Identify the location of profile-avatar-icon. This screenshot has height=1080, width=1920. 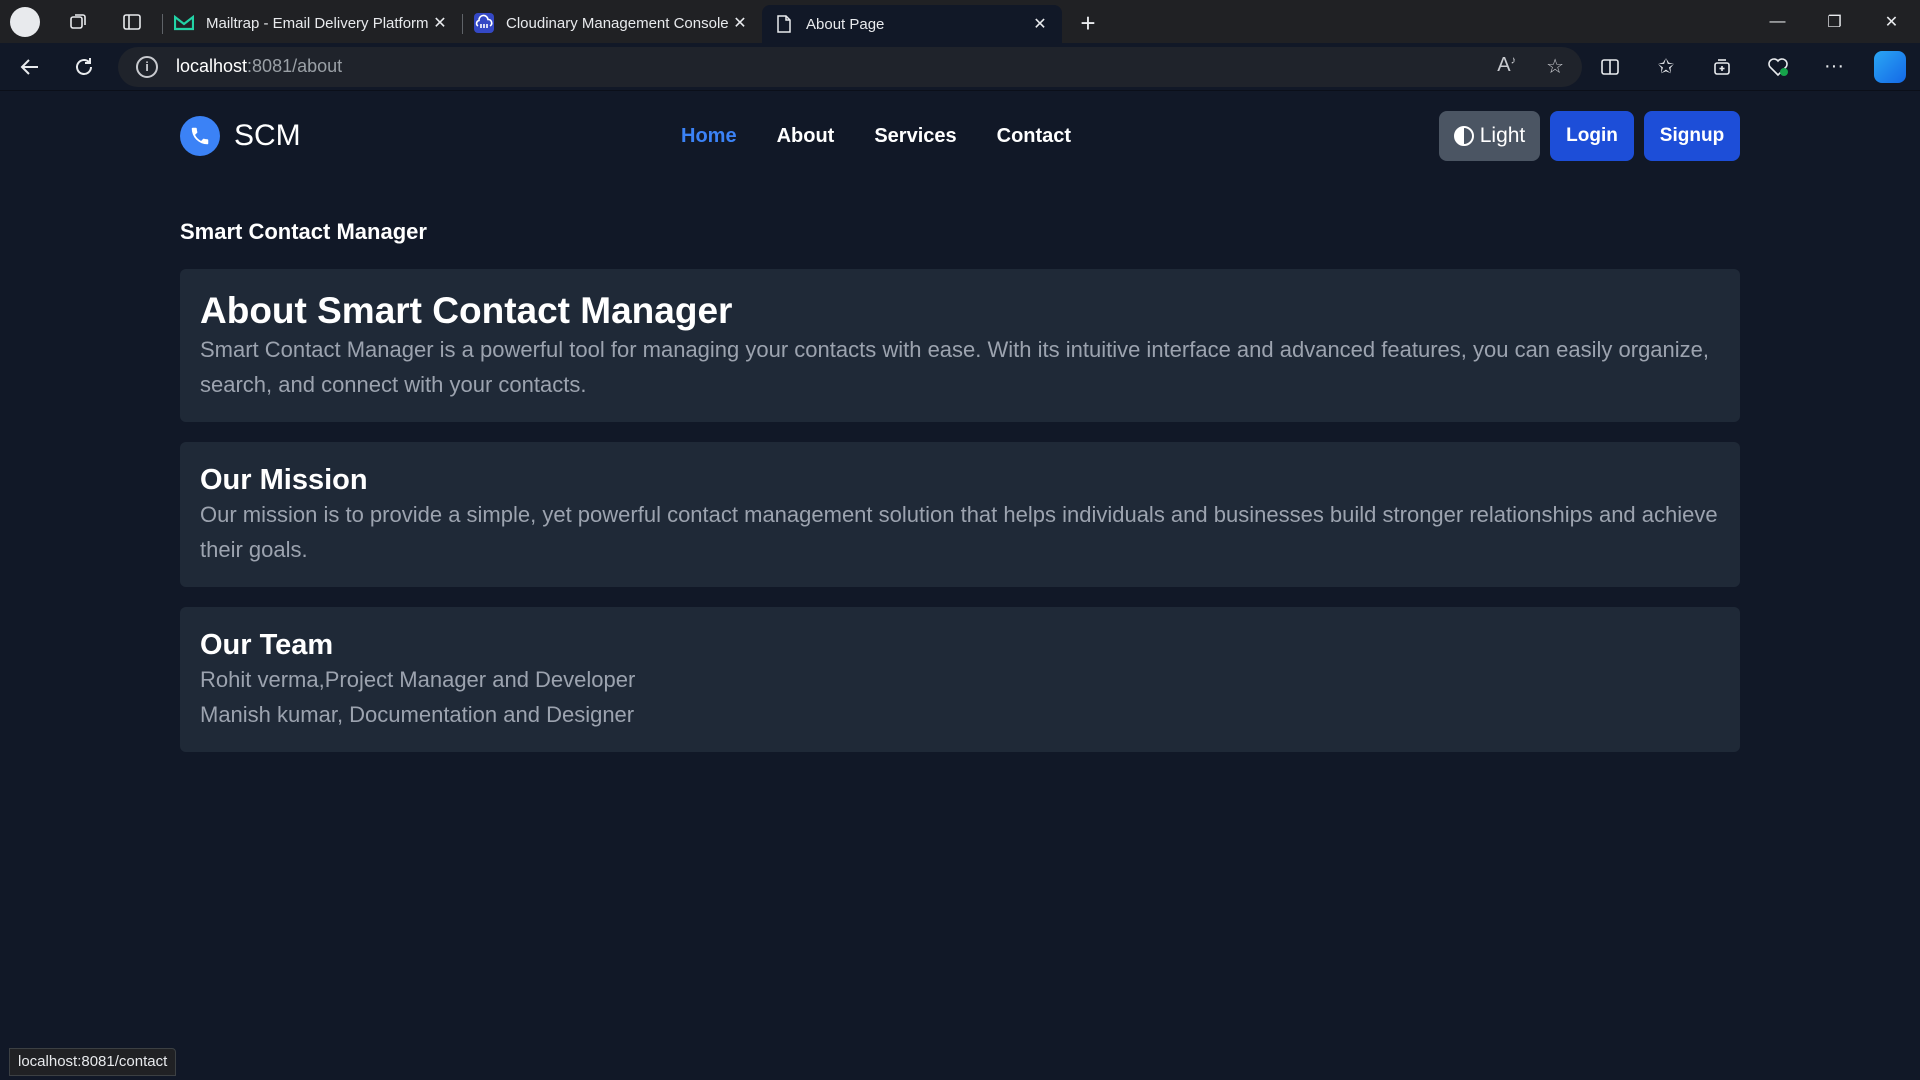
(25, 21).